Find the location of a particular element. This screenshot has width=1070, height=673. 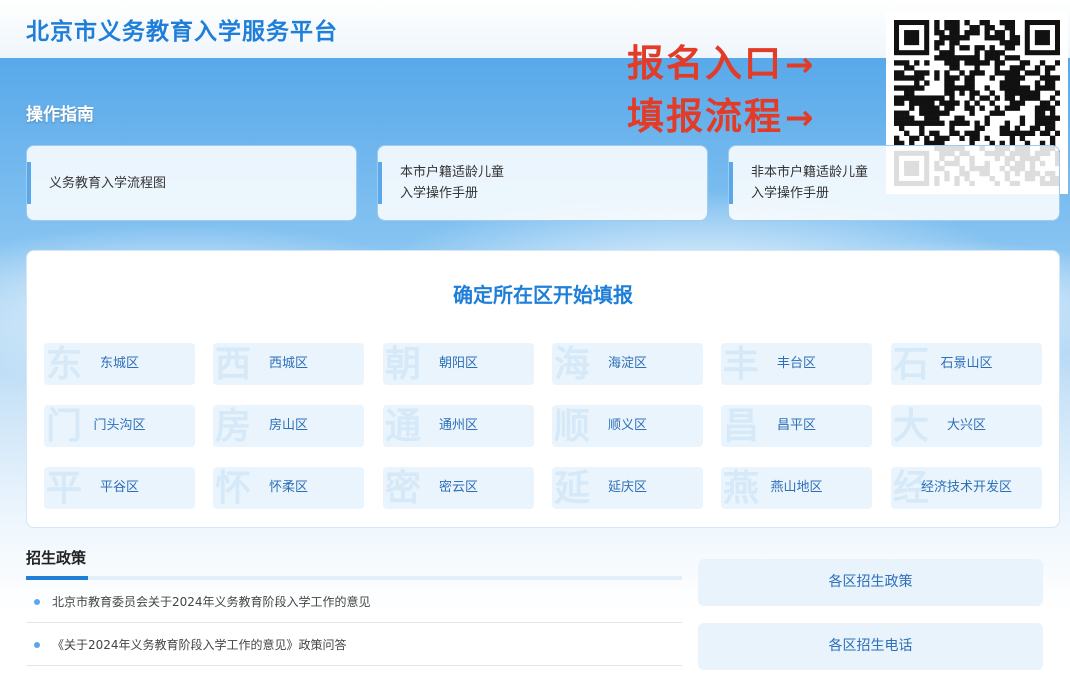

district-button: 西西城区 is located at coordinates (288, 364).